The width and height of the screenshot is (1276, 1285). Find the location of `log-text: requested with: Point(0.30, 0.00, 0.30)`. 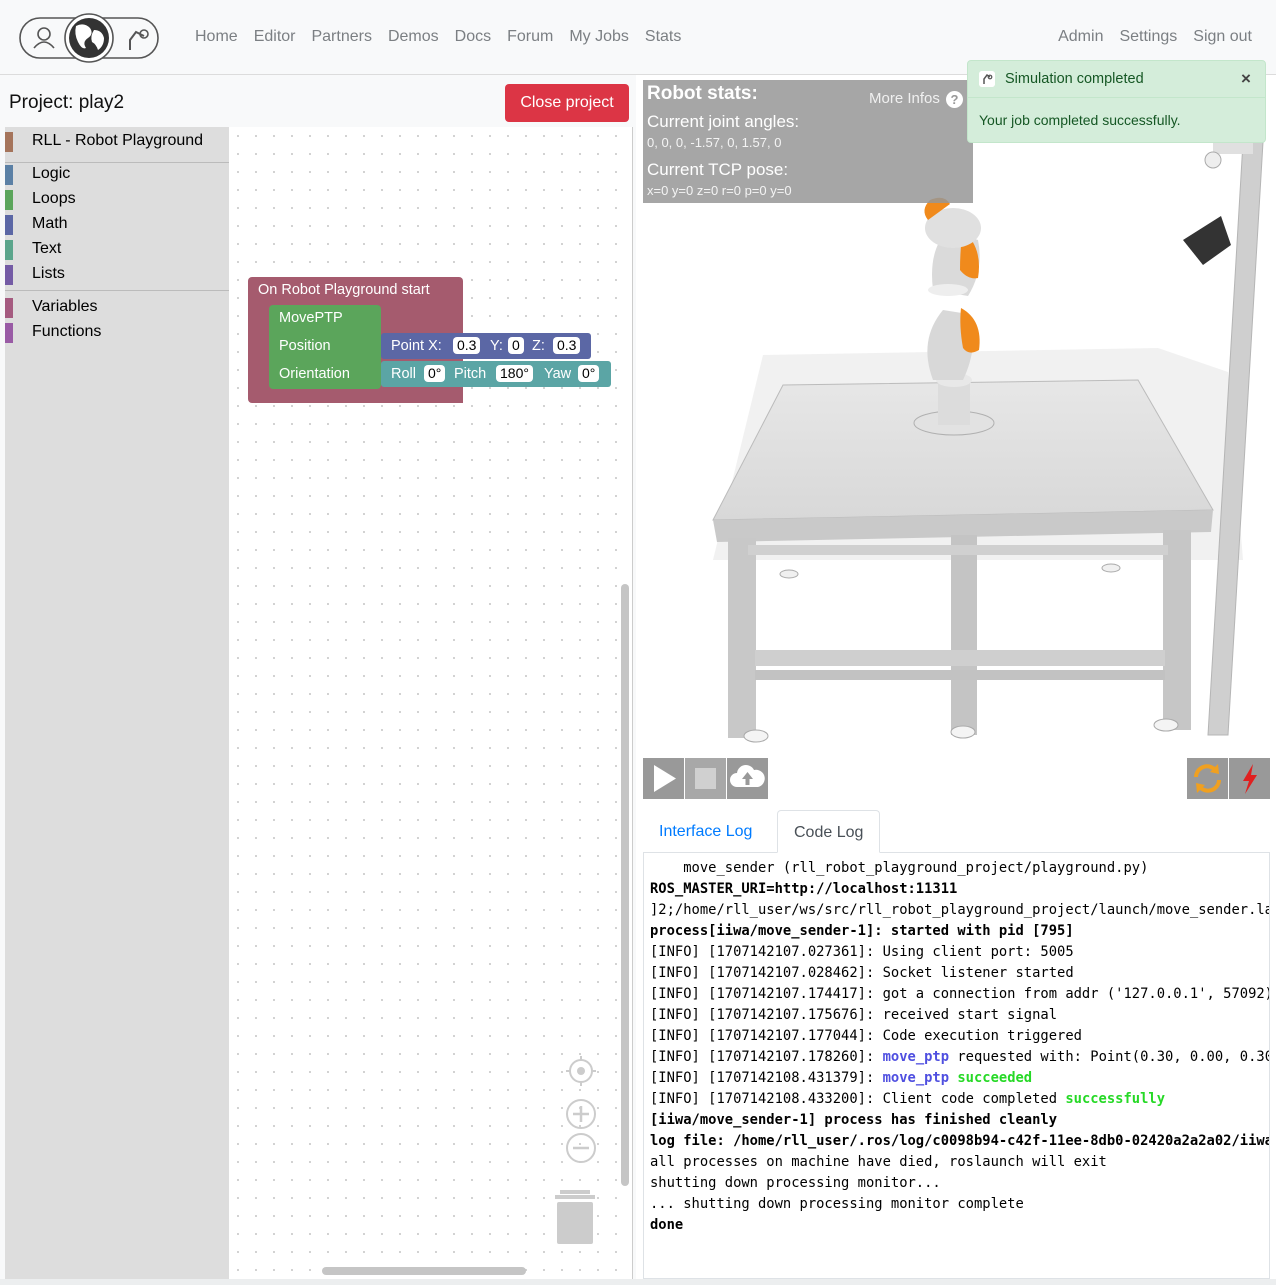

log-text: requested with: Point(0.30, 0.00, 0.30) is located at coordinates (1109, 1057).